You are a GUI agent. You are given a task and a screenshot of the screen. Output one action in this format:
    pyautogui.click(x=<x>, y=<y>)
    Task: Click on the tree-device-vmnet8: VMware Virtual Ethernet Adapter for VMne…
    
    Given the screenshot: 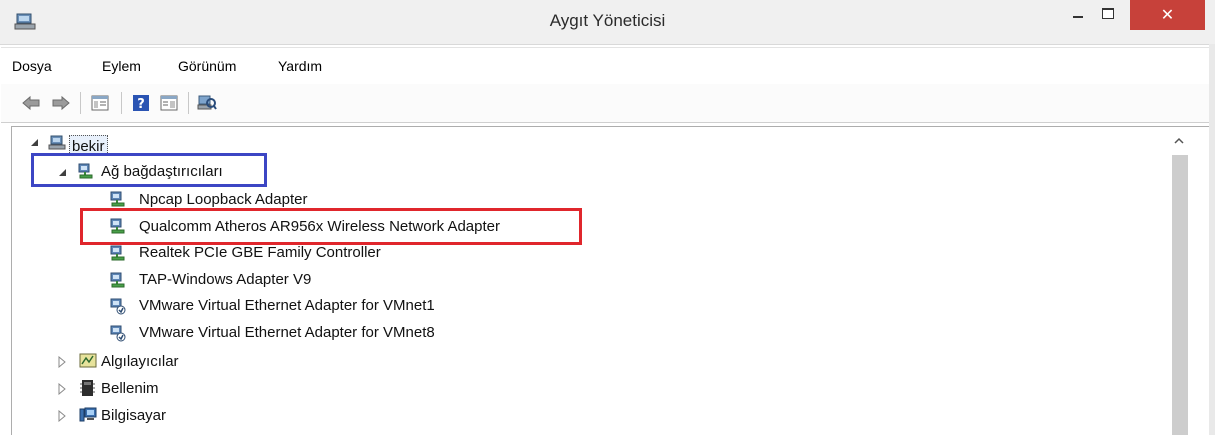 What is the action you would take?
    pyautogui.click(x=287, y=332)
    